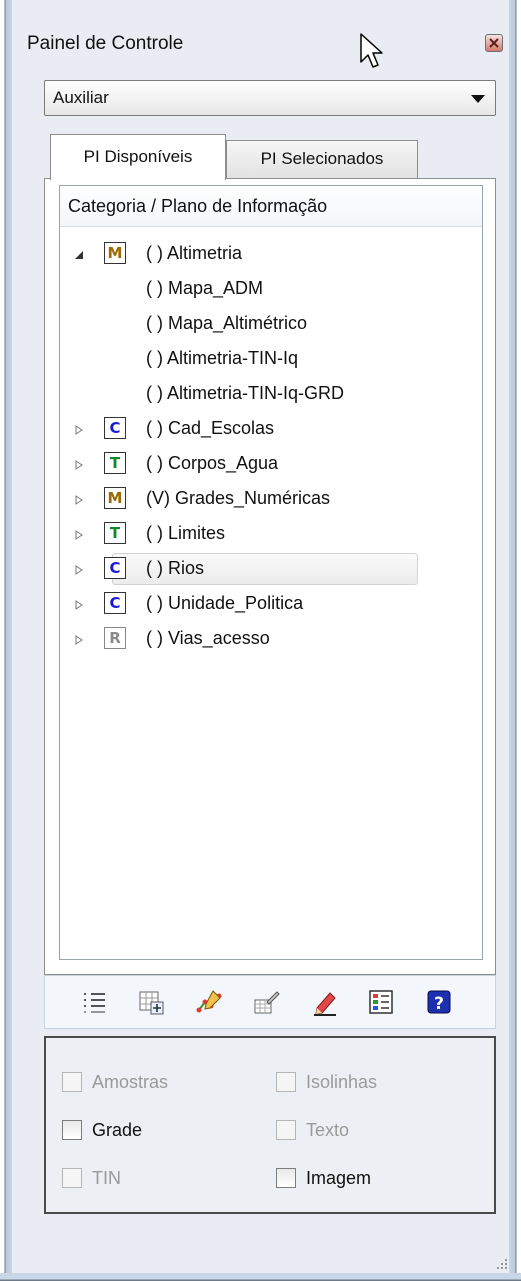 This screenshot has height=1281, width=521. What do you see at coordinates (381, 1002) in the screenshot?
I see `legend-icon` at bounding box center [381, 1002].